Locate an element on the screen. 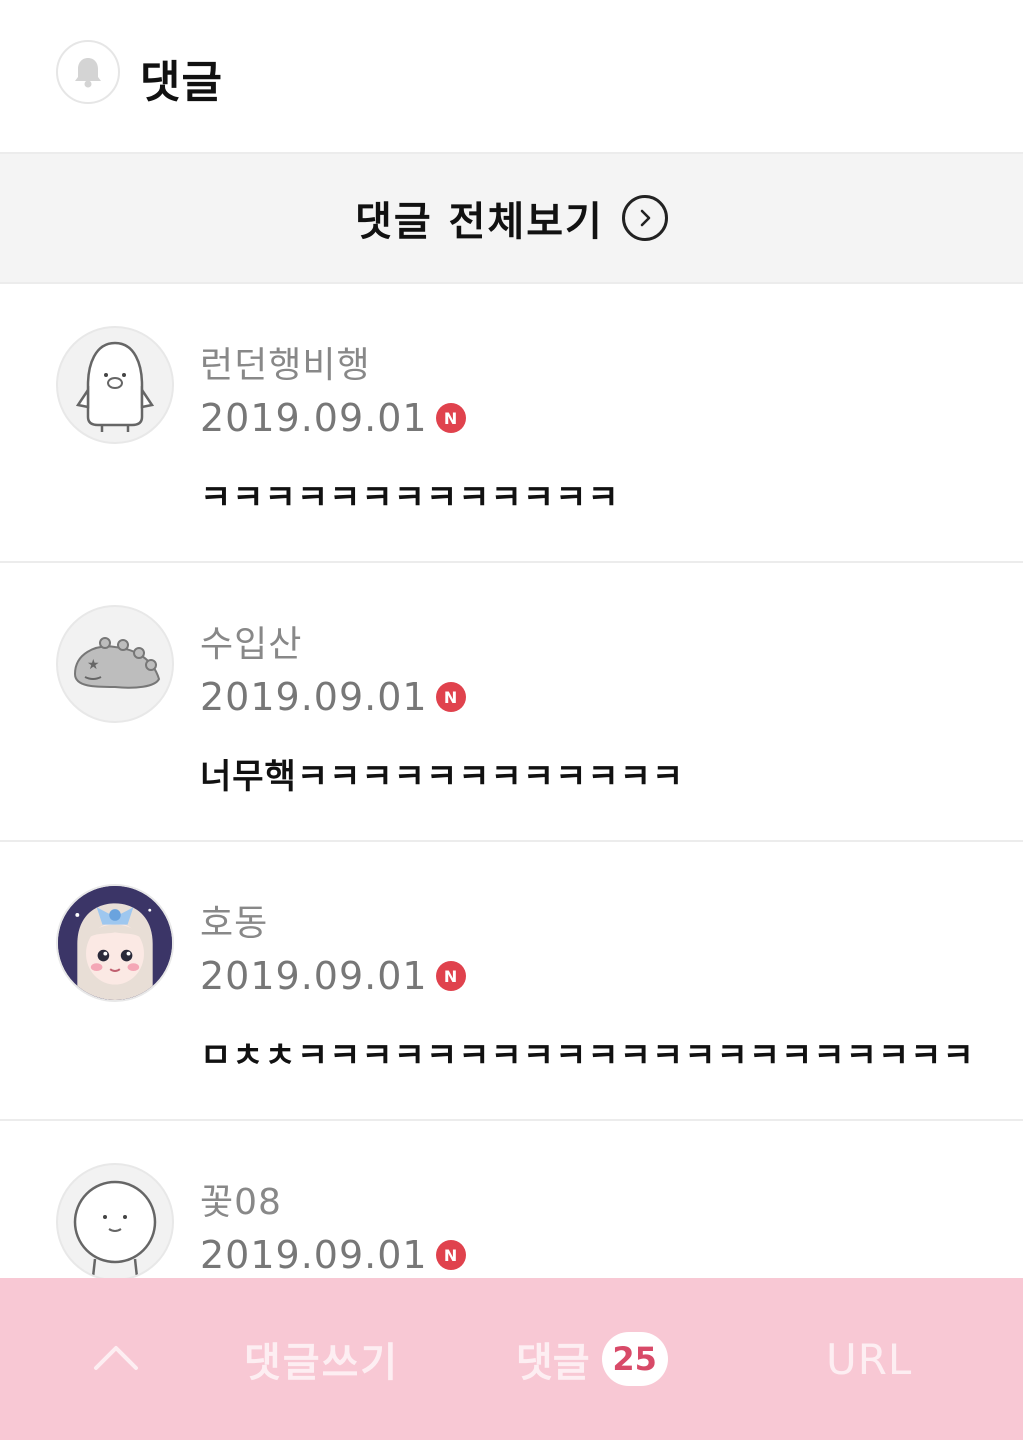 This screenshot has width=1023, height=1440. url-button: URL is located at coordinates (869, 1359).